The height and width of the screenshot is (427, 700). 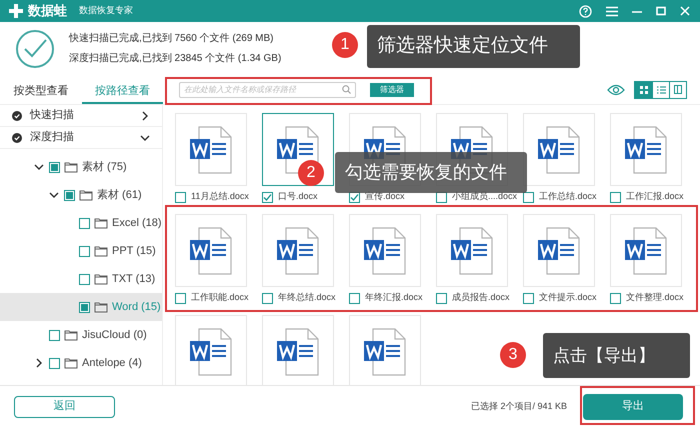 What do you see at coordinates (568, 197) in the screenshot?
I see `file-name: 工作总结.docx` at bounding box center [568, 197].